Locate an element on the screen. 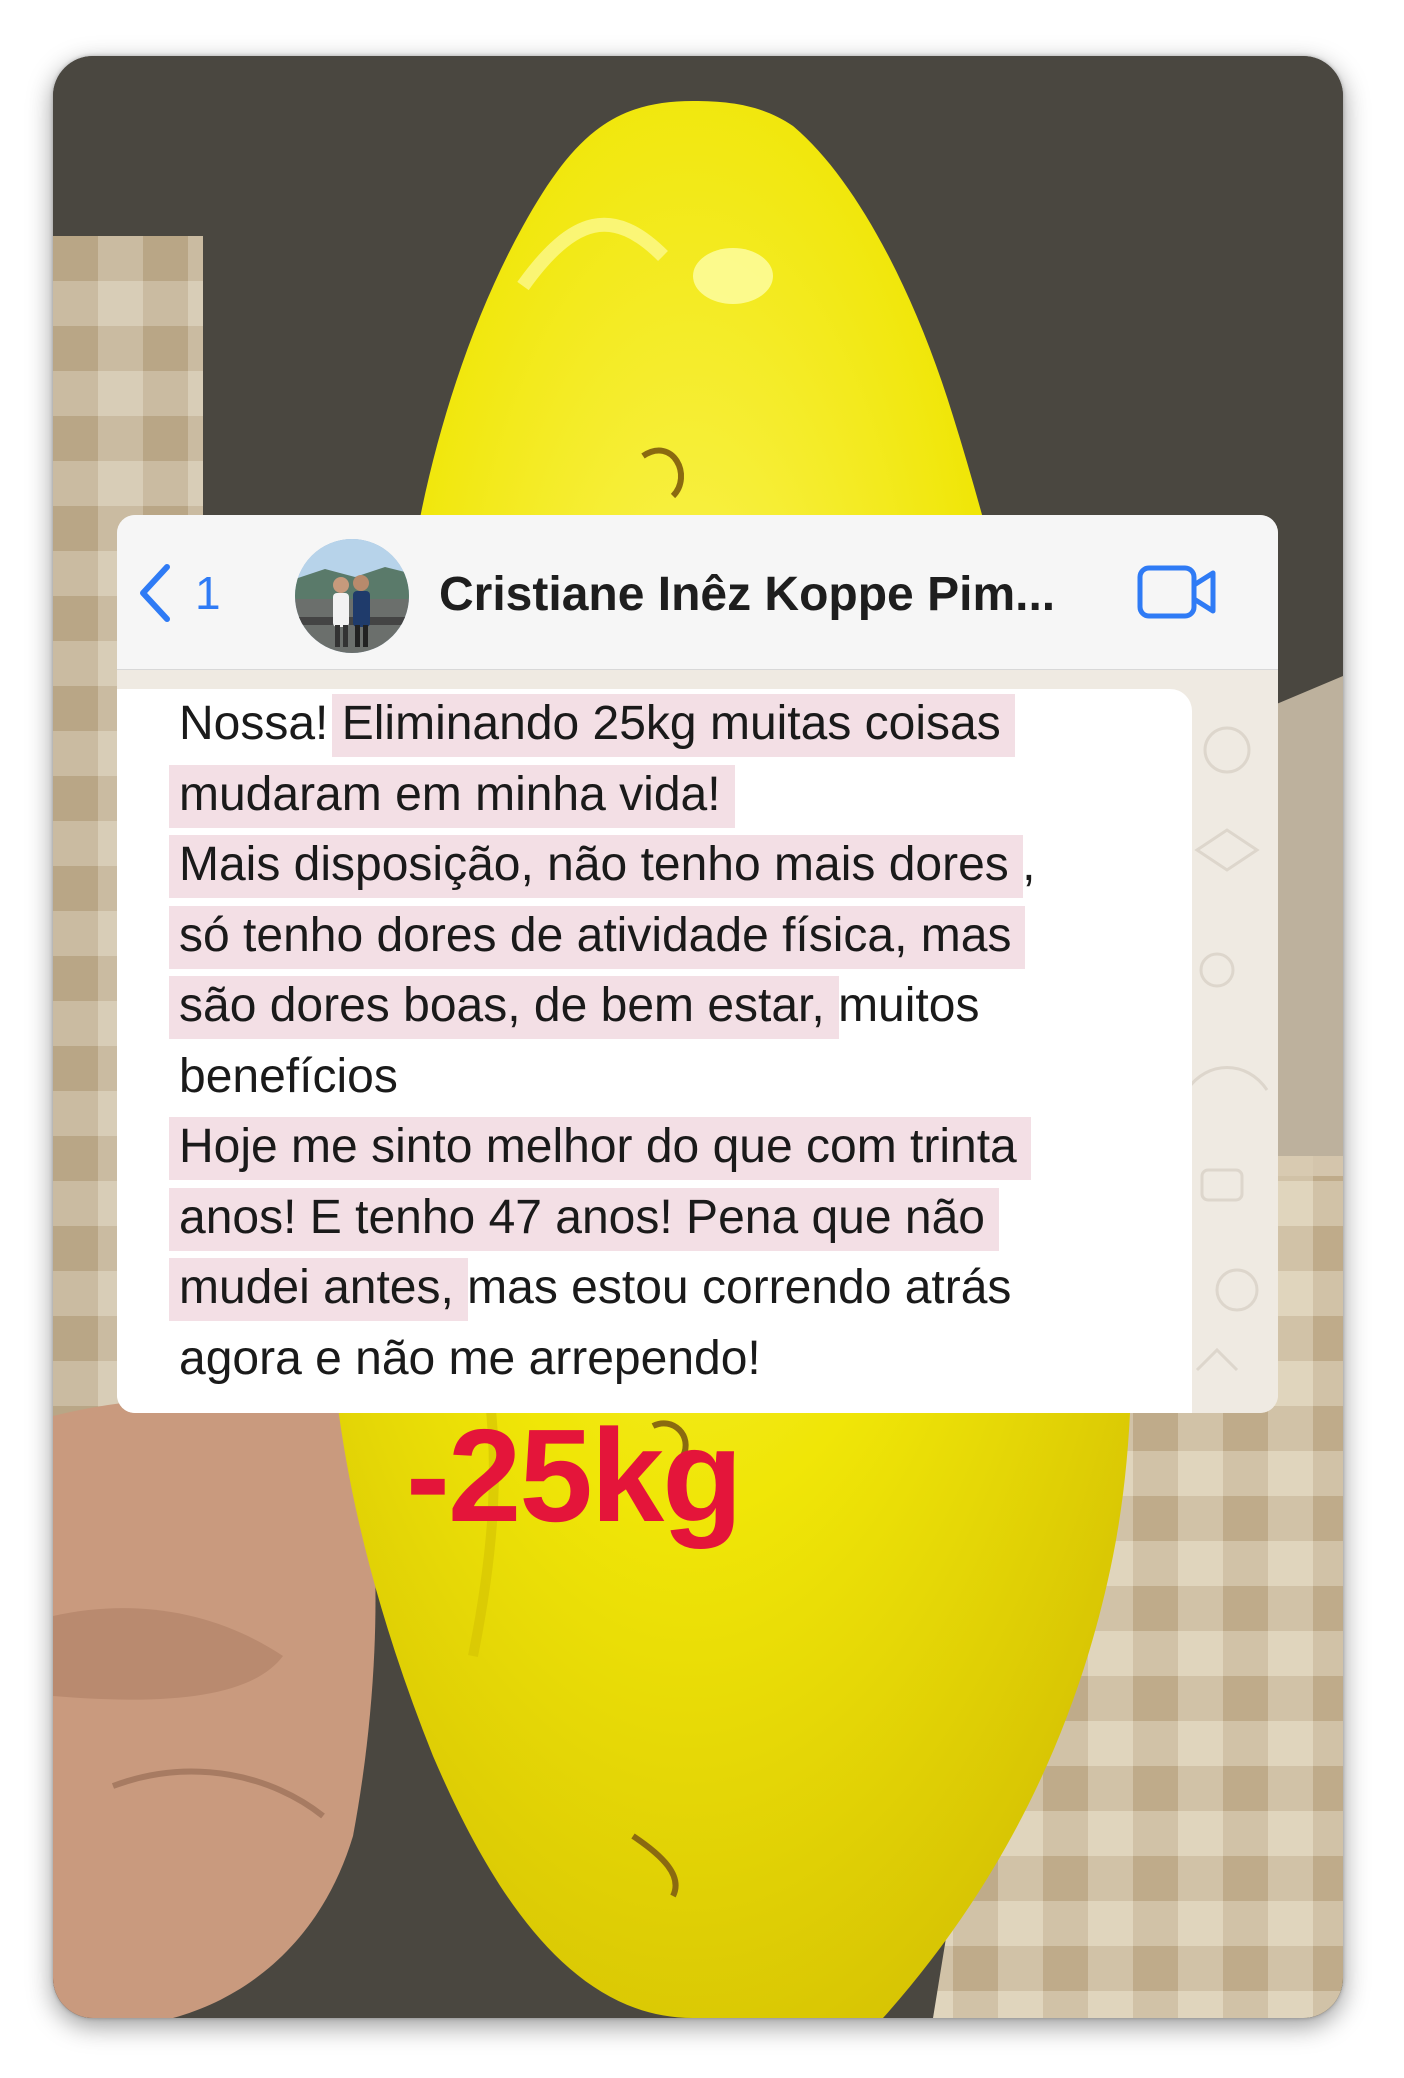 The height and width of the screenshot is (2078, 1404). video-call-icon is located at coordinates (1177, 592).